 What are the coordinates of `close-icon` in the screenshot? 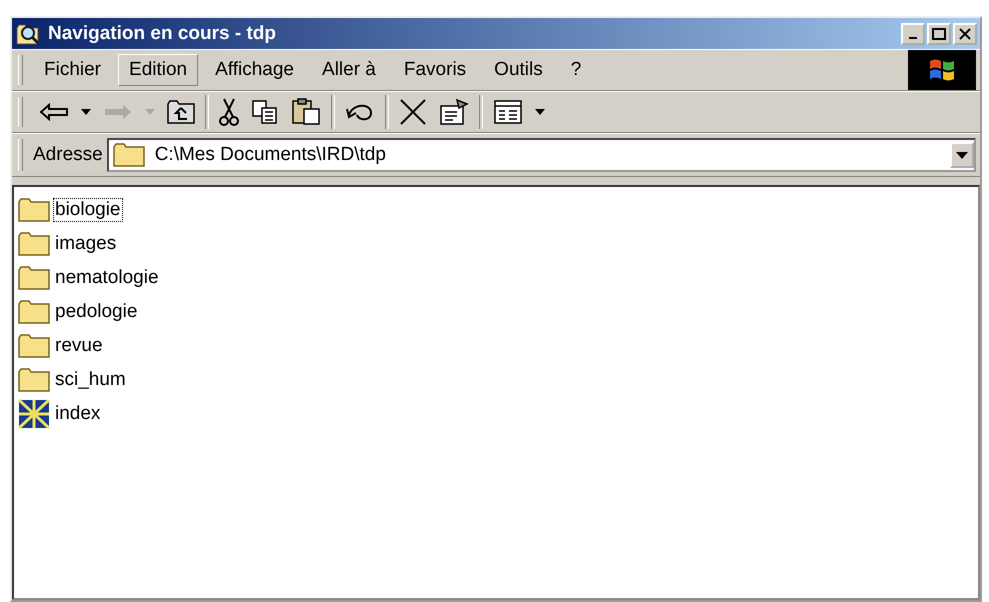 It's located at (965, 34).